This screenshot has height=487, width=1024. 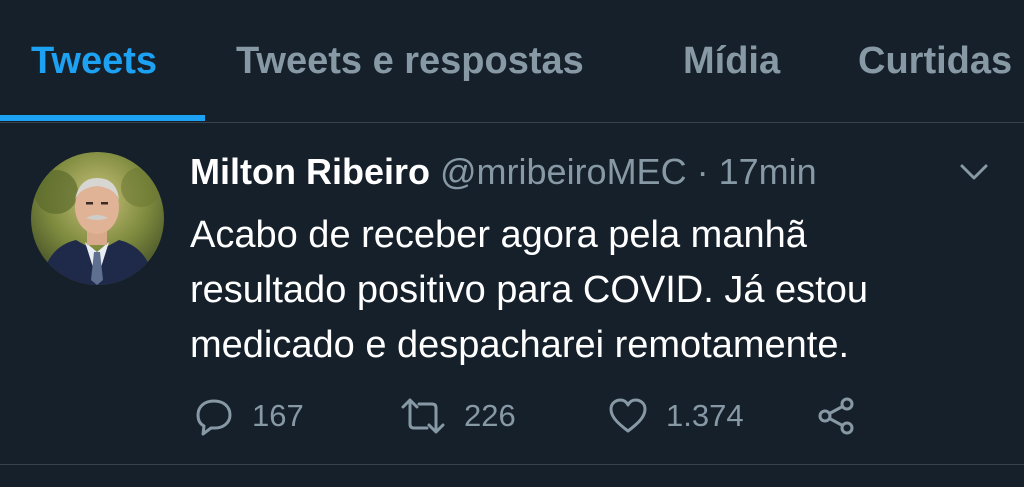 What do you see at coordinates (249, 416) in the screenshot?
I see `reply-button: 167` at bounding box center [249, 416].